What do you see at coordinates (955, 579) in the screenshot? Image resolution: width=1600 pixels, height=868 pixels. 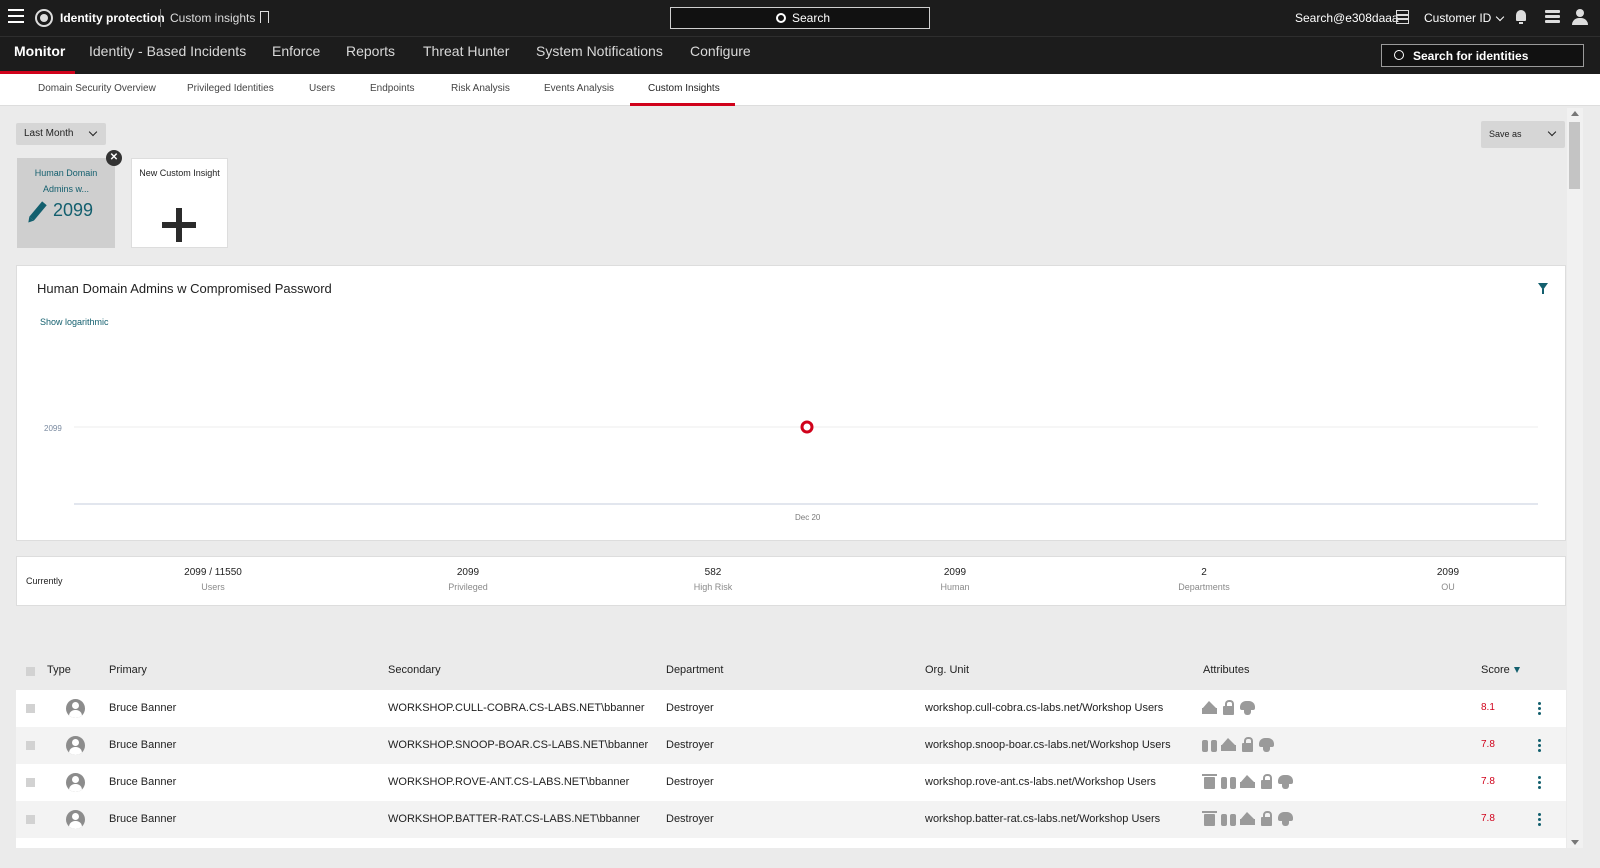 I see `stat-human: 2099 Human` at bounding box center [955, 579].